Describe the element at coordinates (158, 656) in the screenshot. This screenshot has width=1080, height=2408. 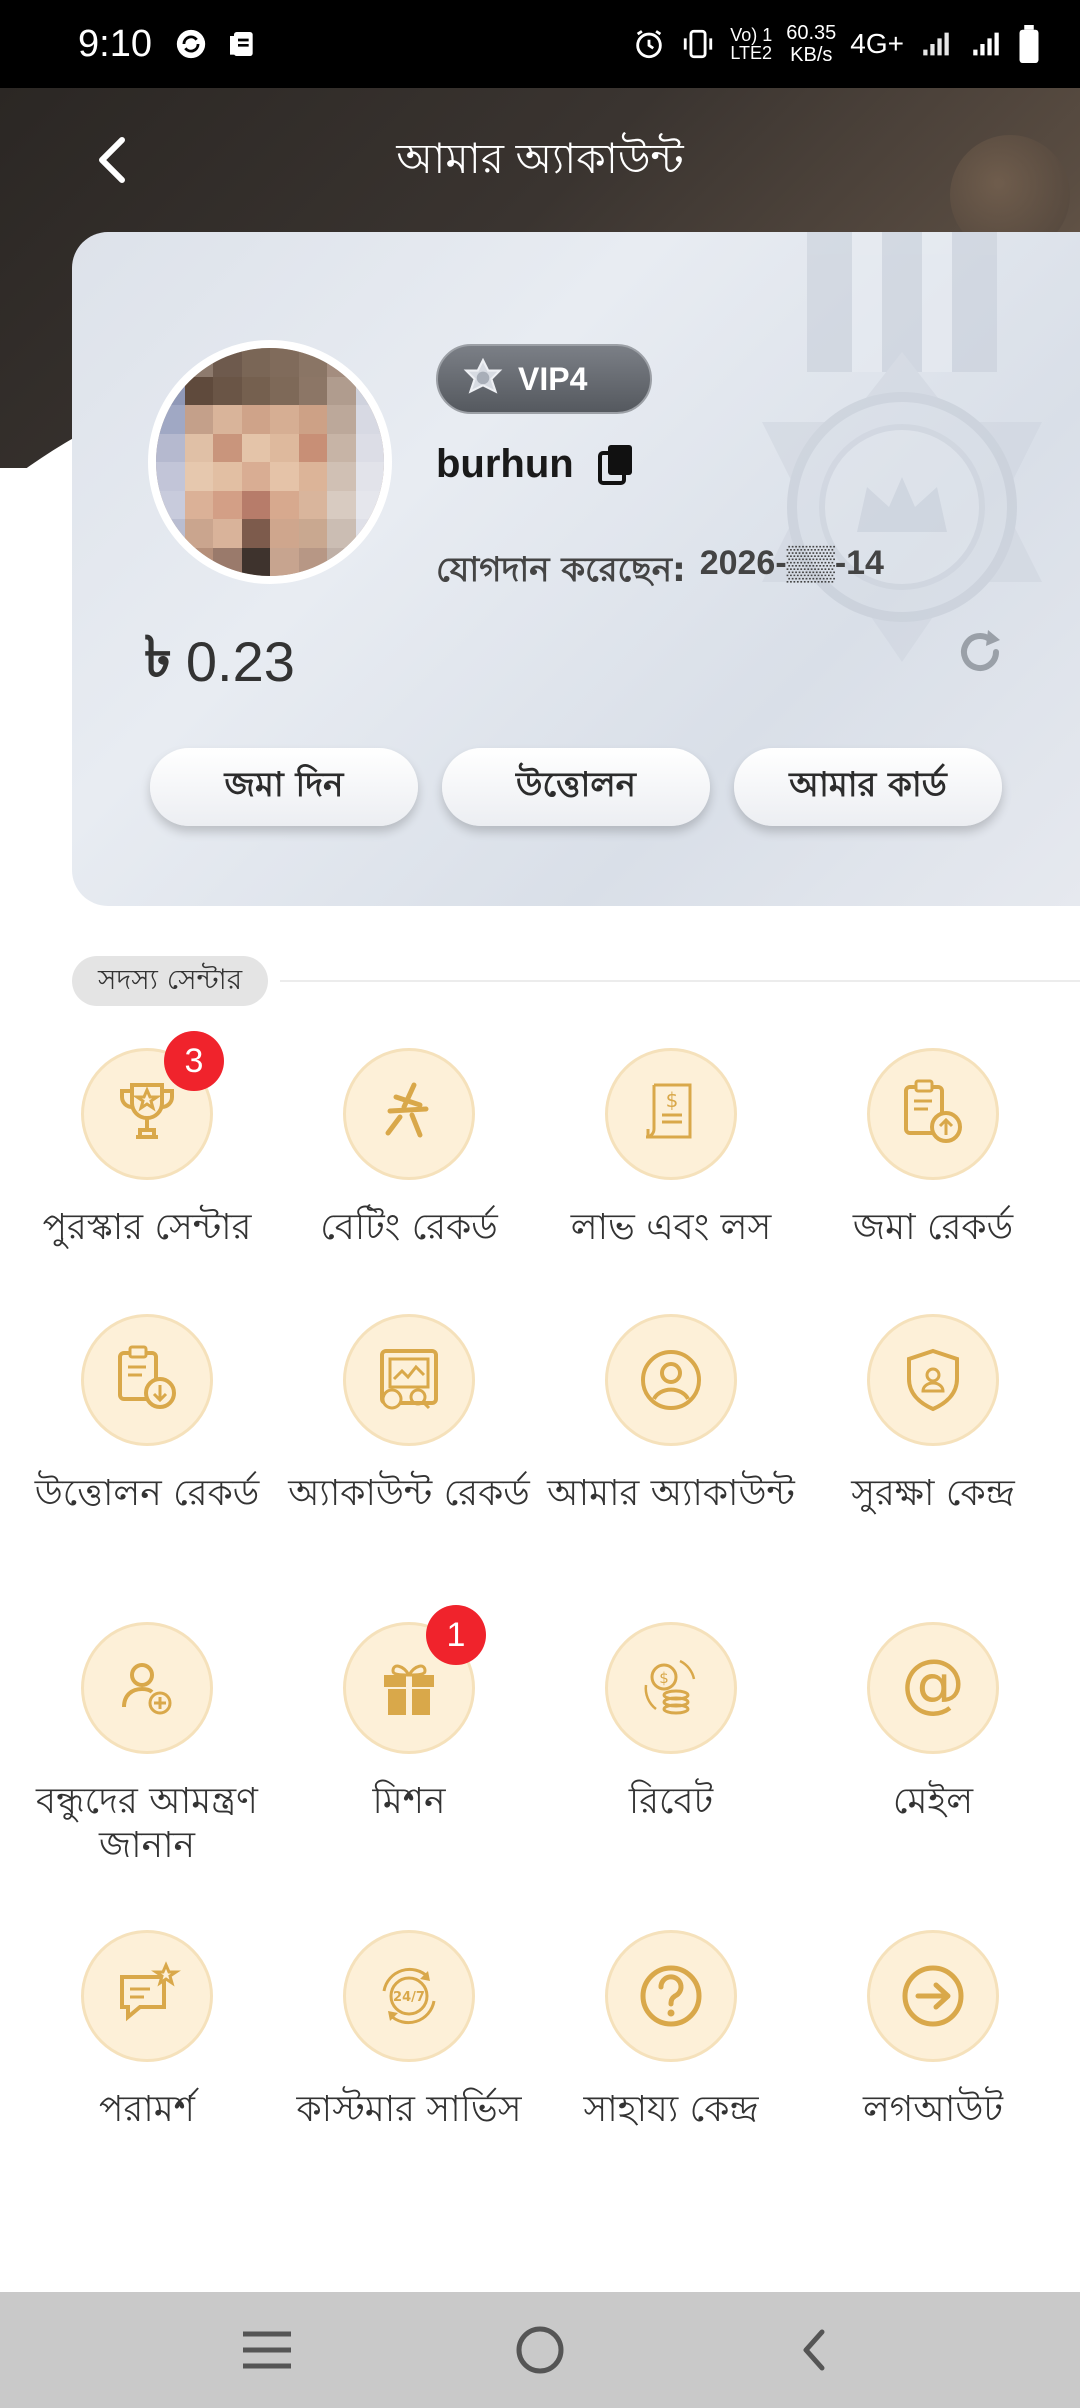
I see `currency-symbol: ৳` at that location.